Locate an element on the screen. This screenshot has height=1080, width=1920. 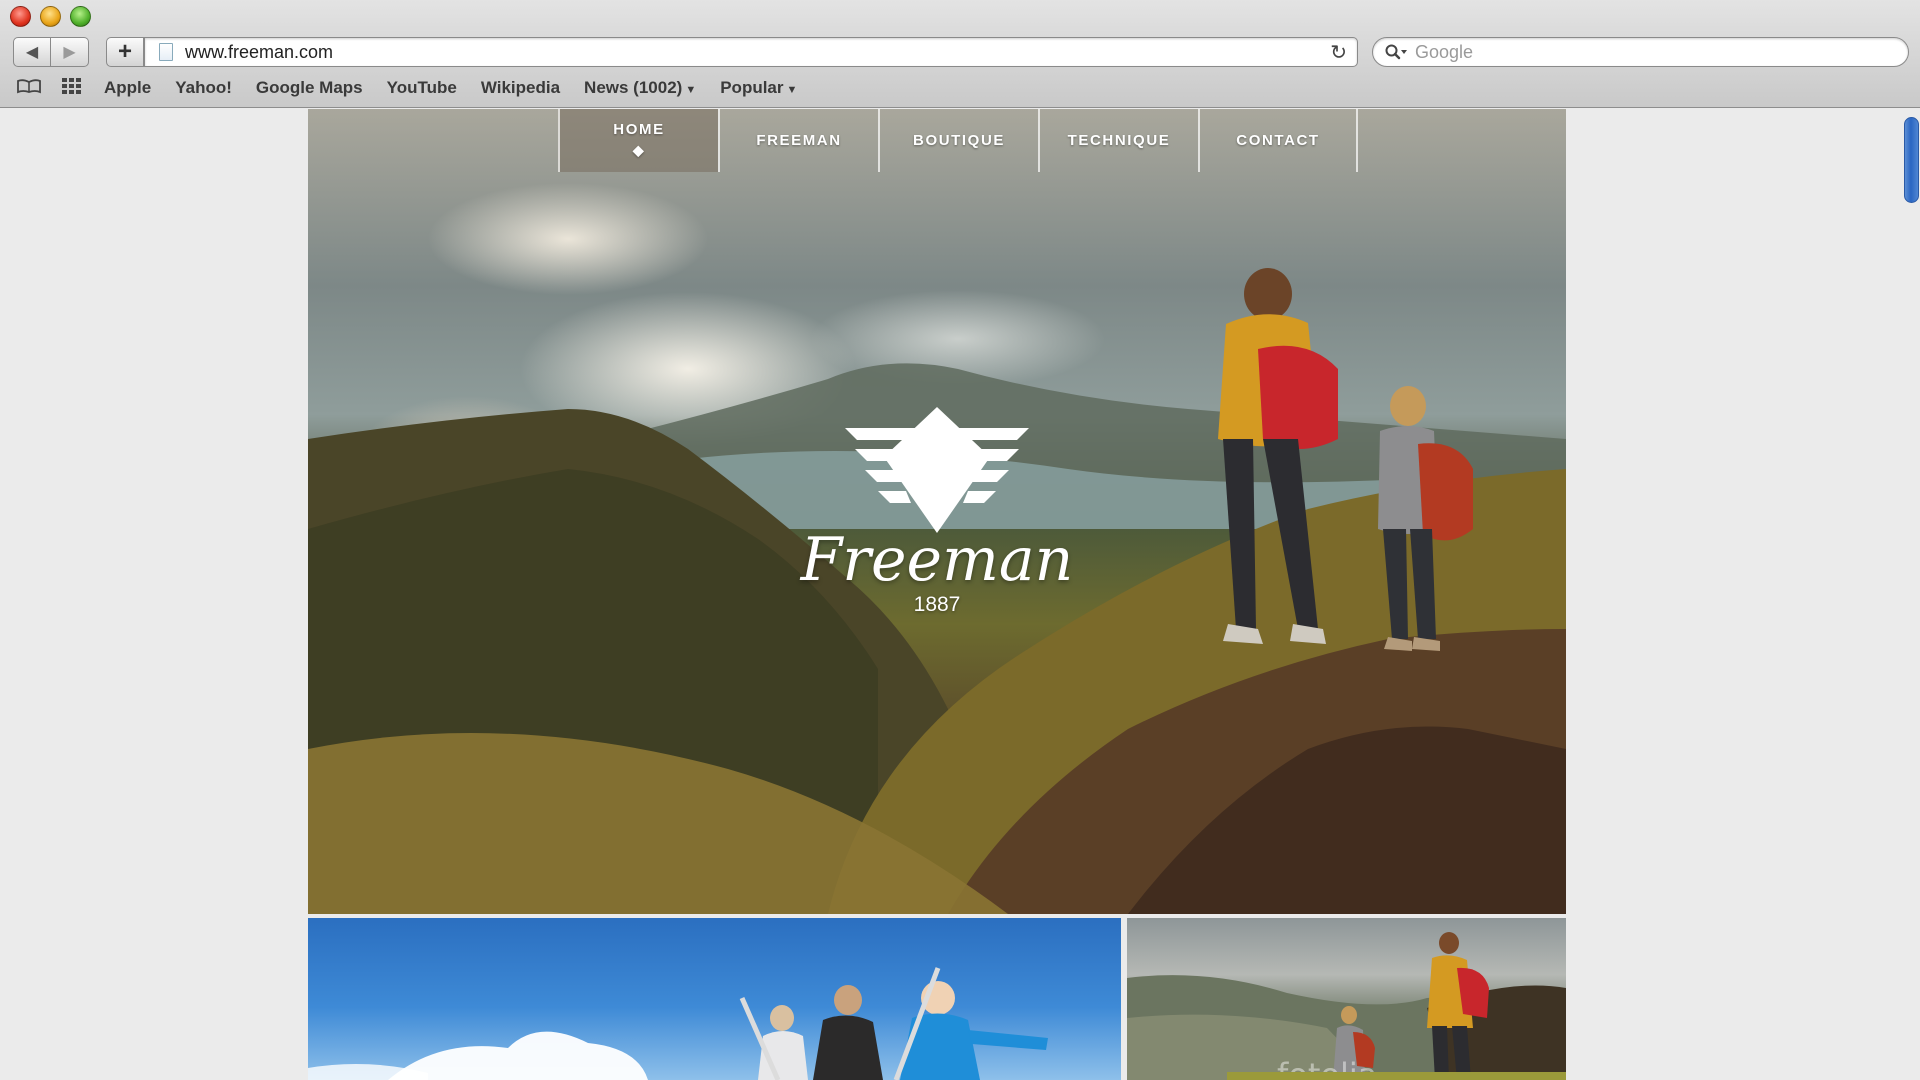
brand-year: 1887 is located at coordinates (937, 604).